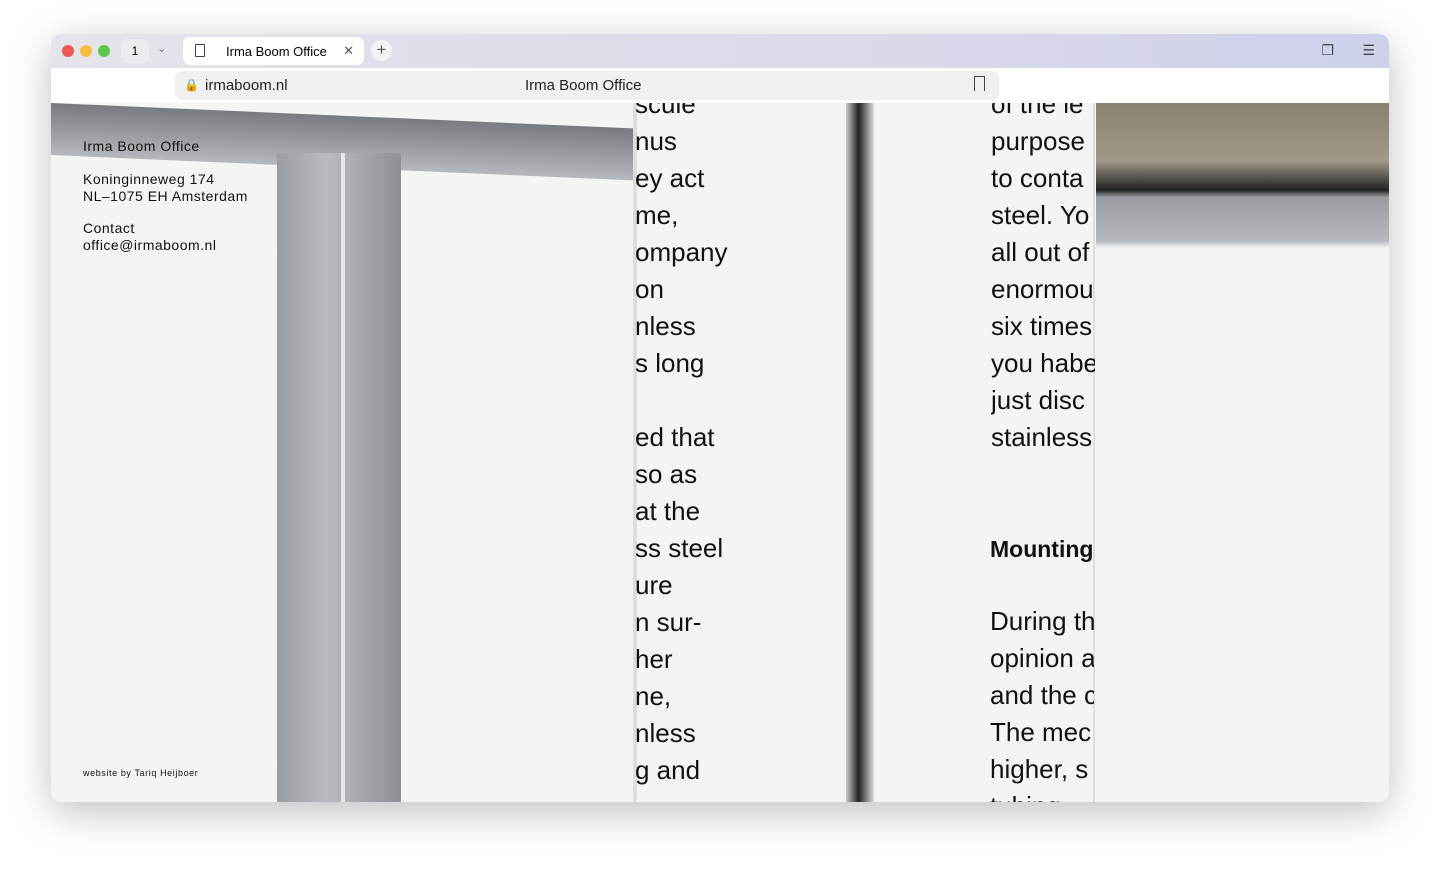 The height and width of the screenshot is (870, 1440). What do you see at coordinates (68, 51) in the screenshot?
I see `close-window-button` at bounding box center [68, 51].